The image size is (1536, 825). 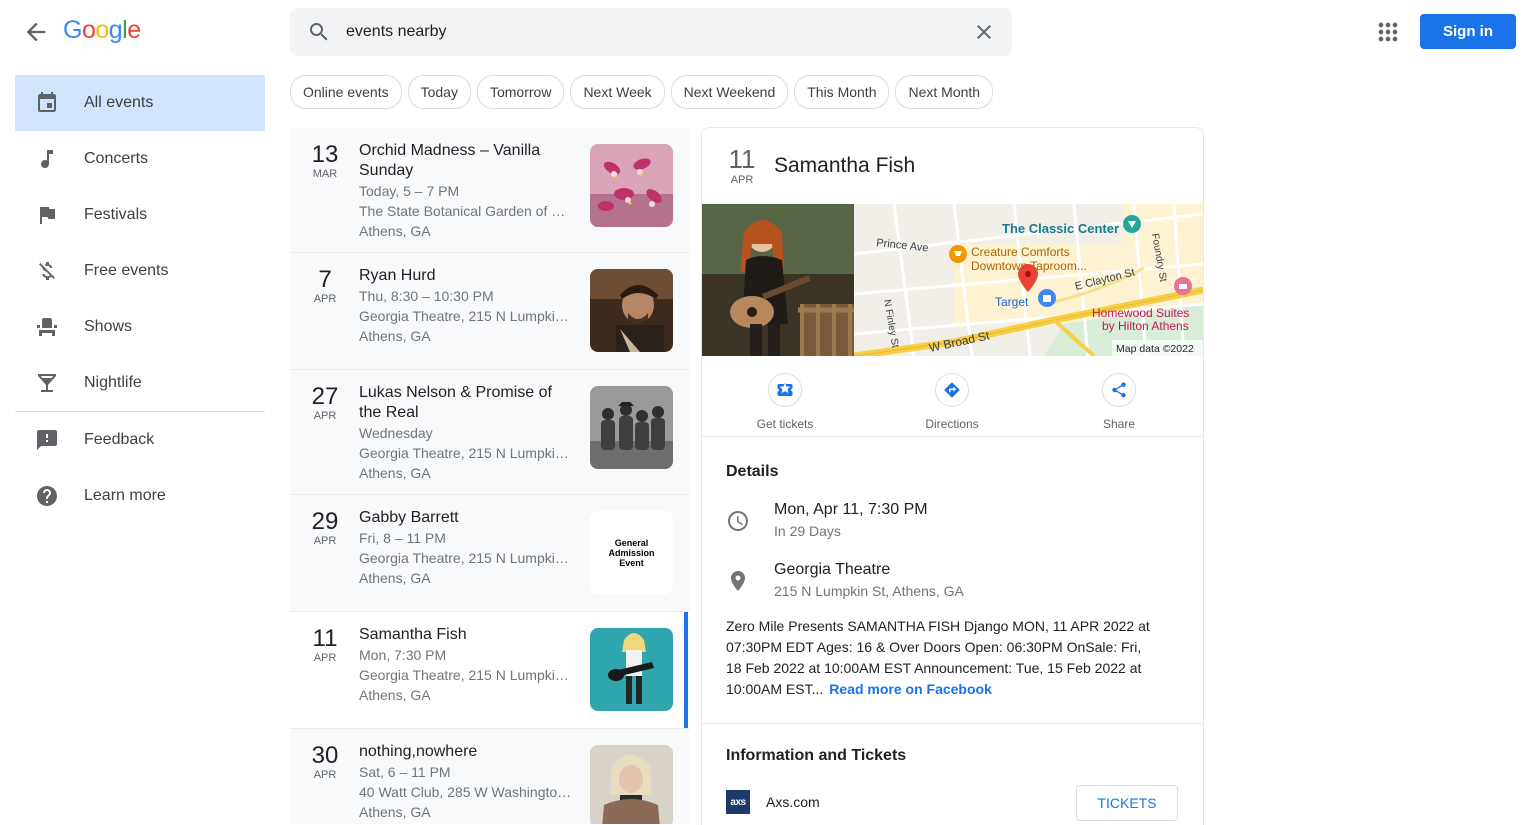 I want to click on event-title: Ryan Hurd, so click(x=397, y=275).